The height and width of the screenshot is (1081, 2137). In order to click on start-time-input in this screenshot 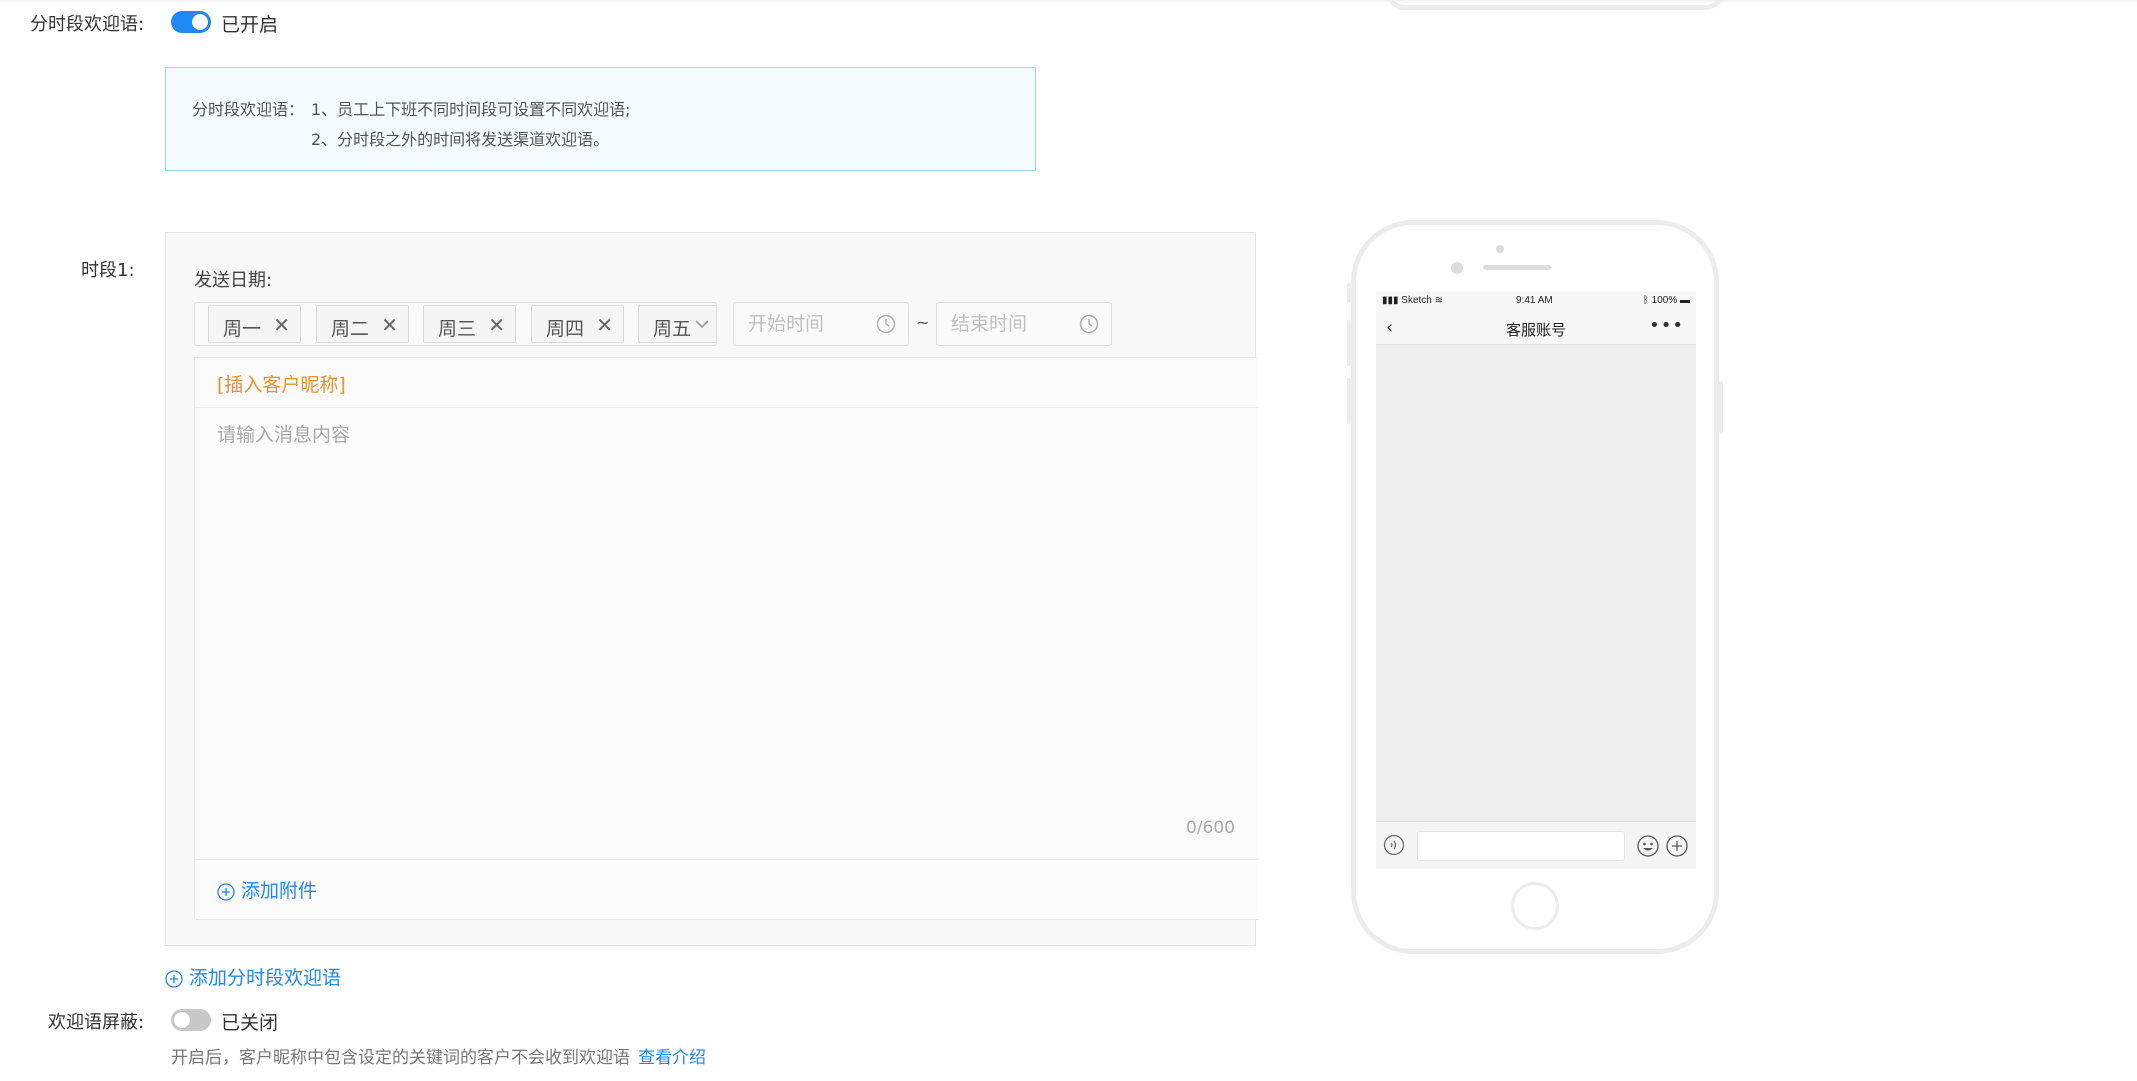, I will do `click(808, 324)`.